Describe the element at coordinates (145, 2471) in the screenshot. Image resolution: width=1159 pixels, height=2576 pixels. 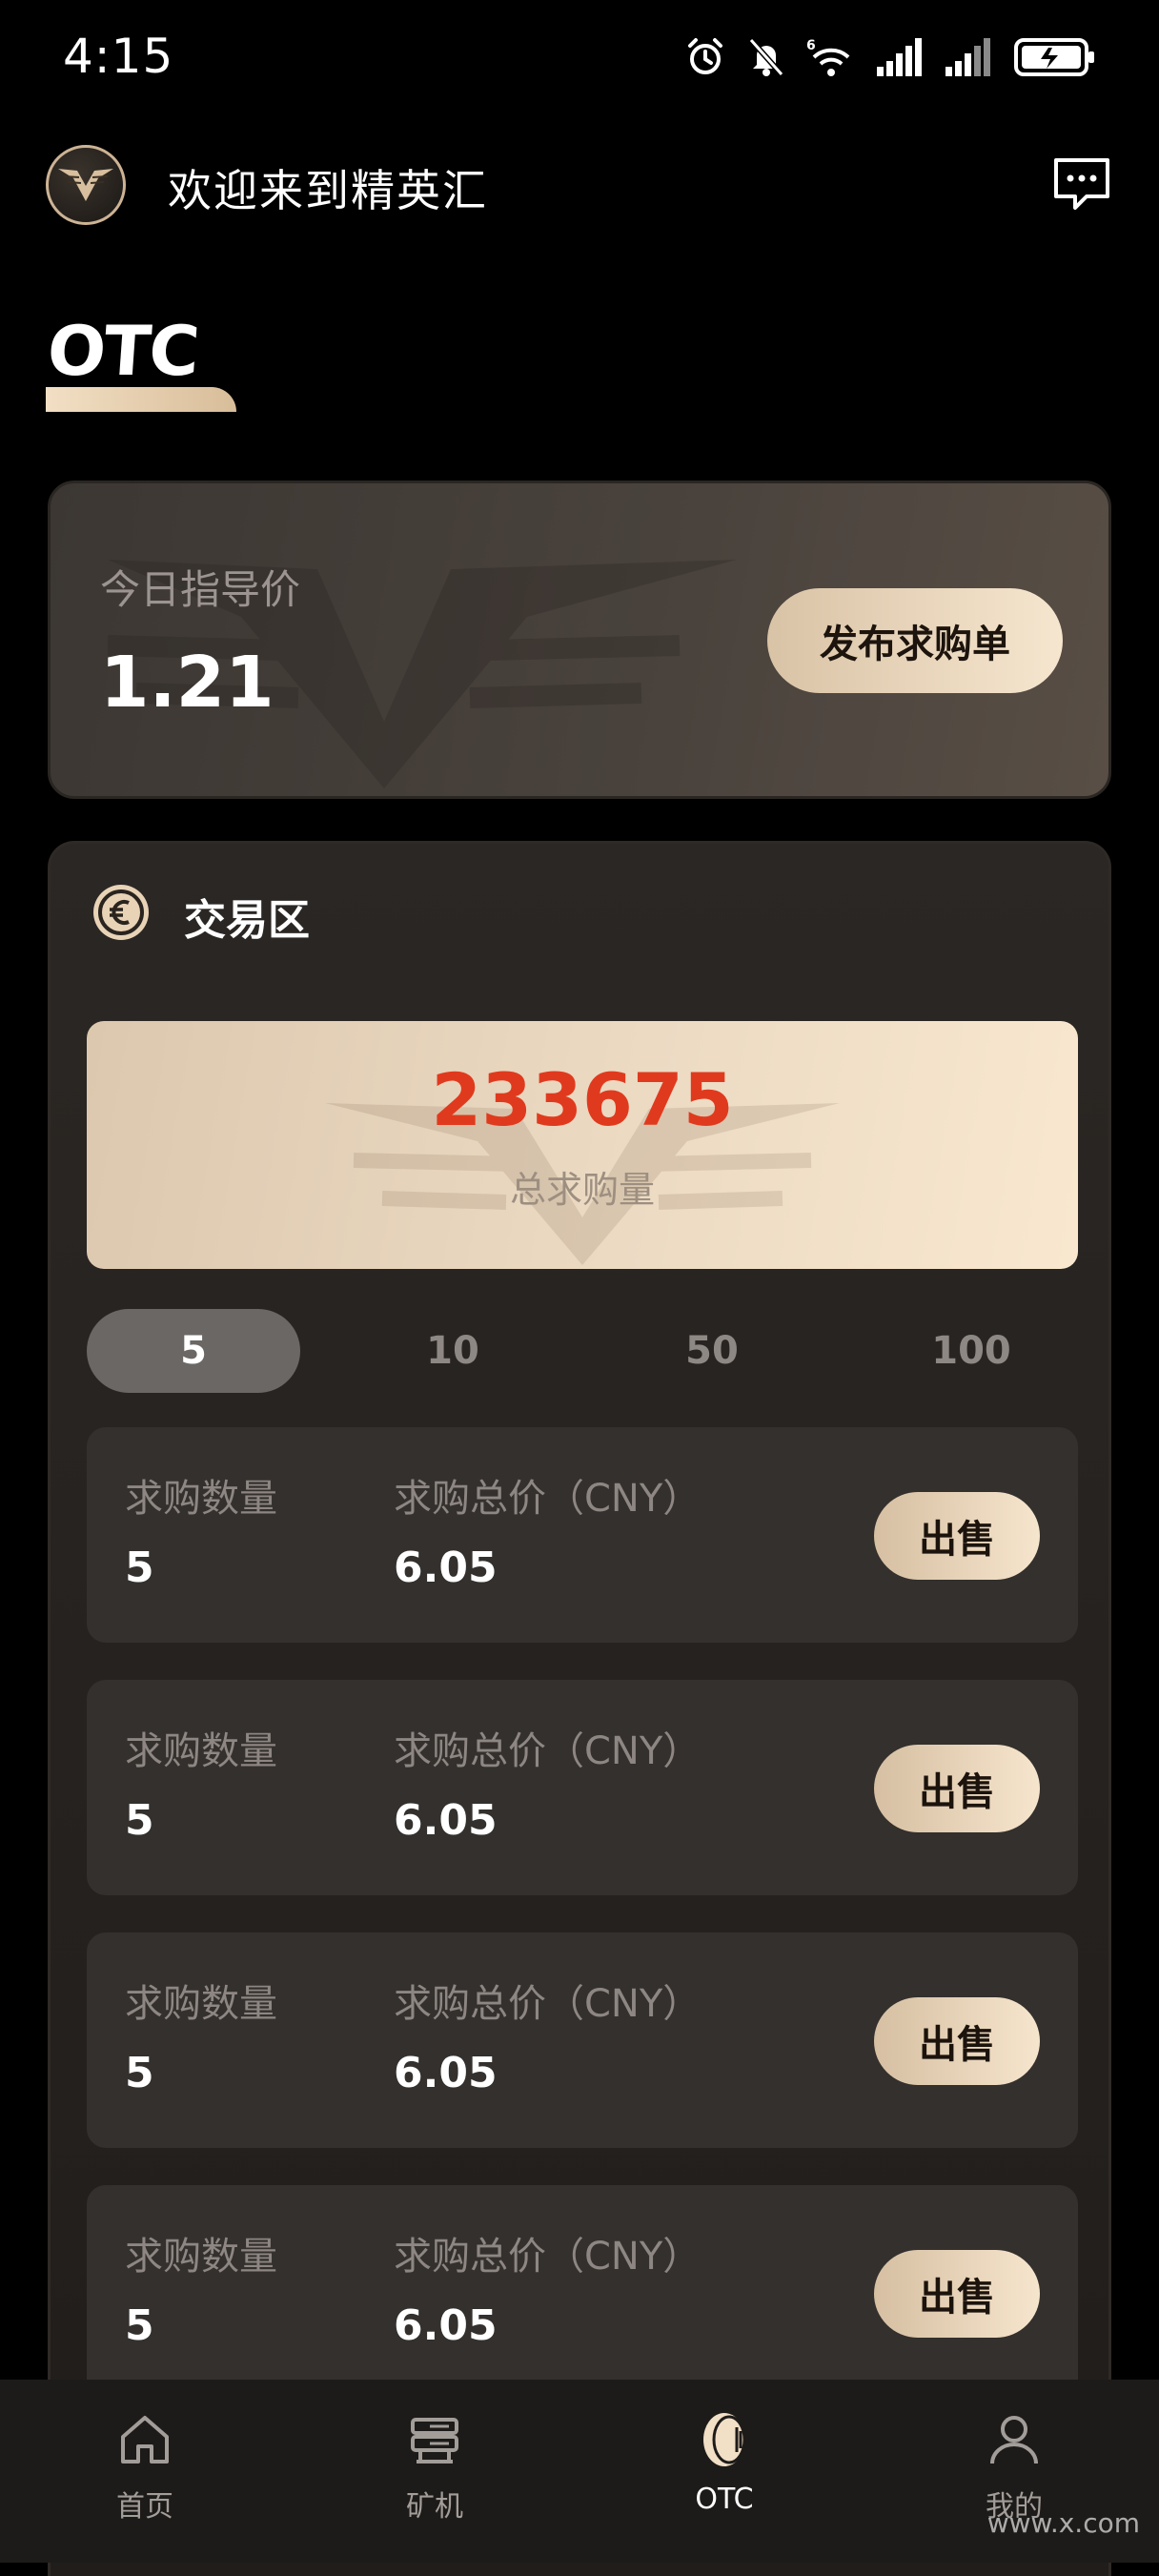
I see `nav-item-home: 首页` at that location.